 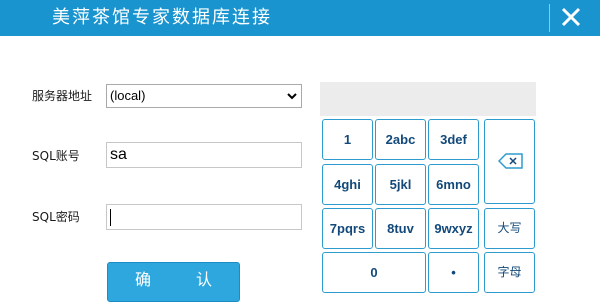 I want to click on sql-password-input, so click(x=204, y=217).